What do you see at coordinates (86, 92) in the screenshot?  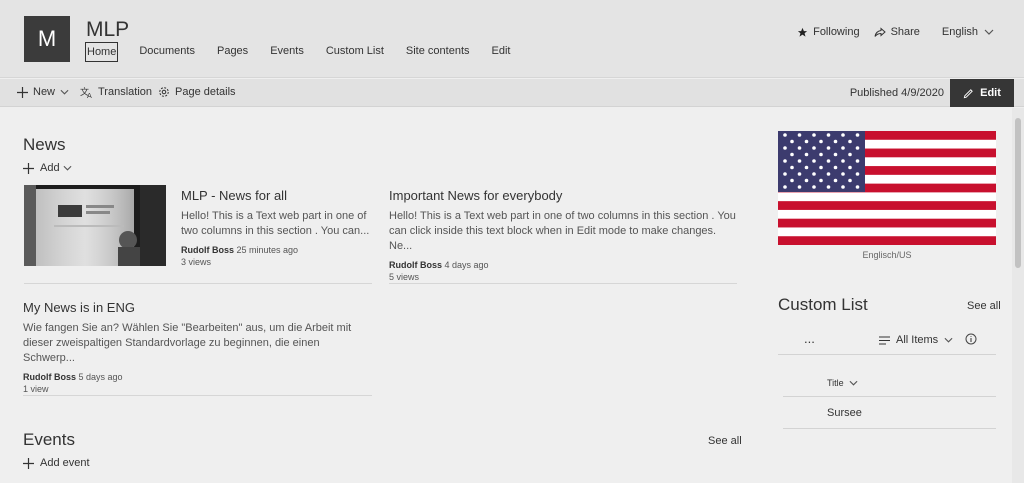 I see `translate-icon: 文A` at bounding box center [86, 92].